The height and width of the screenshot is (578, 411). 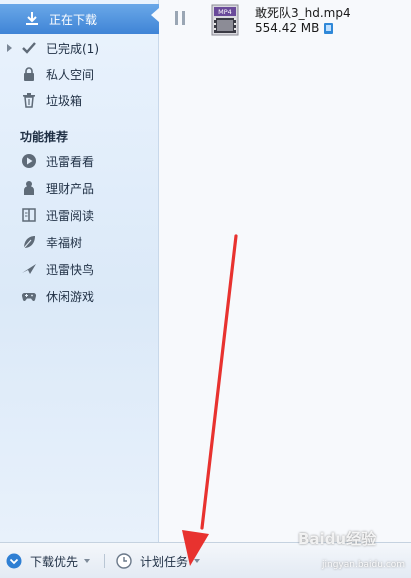 I want to click on play-icon, so click(x=29, y=161).